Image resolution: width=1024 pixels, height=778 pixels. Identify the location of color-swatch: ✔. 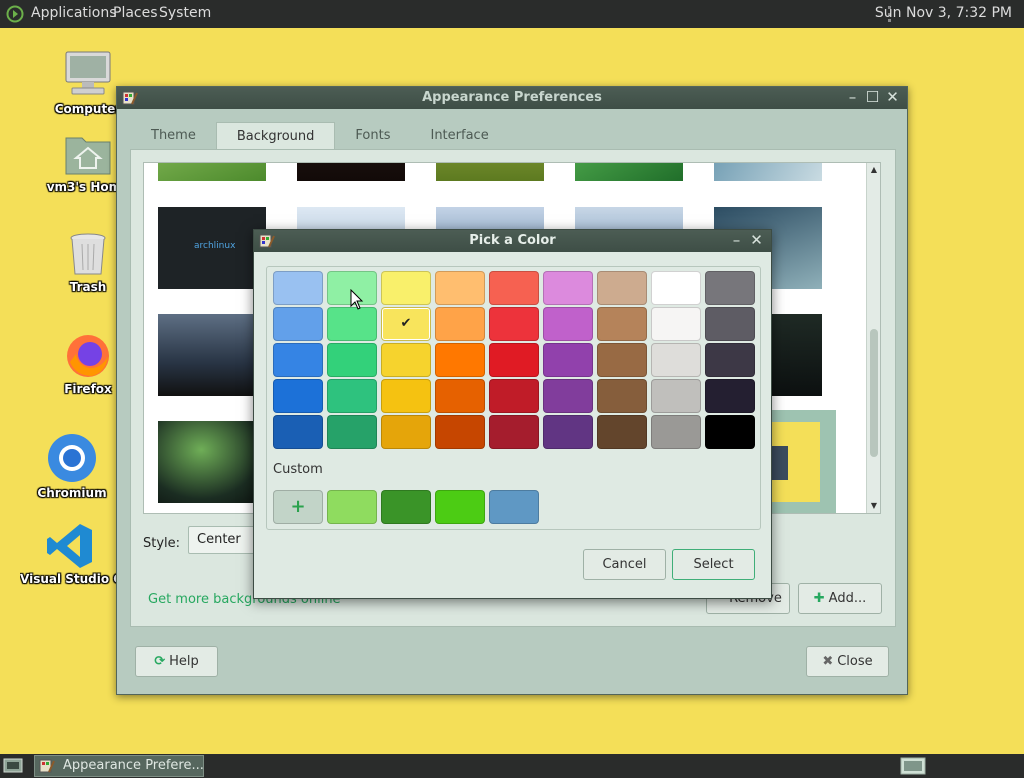
(406, 324).